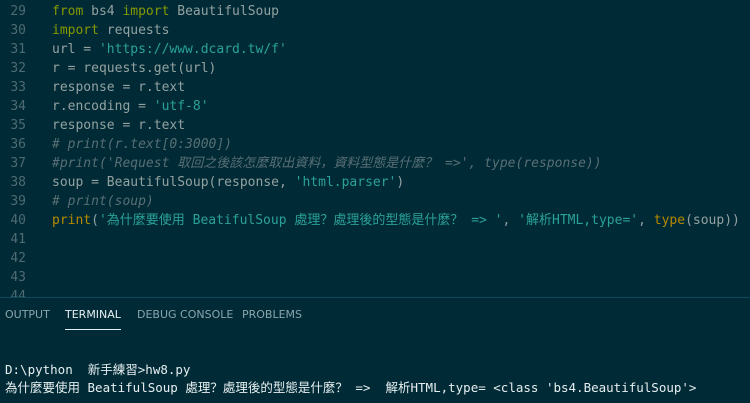 This screenshot has height=403, width=750. What do you see at coordinates (669, 220) in the screenshot?
I see `code-token: type` at bounding box center [669, 220].